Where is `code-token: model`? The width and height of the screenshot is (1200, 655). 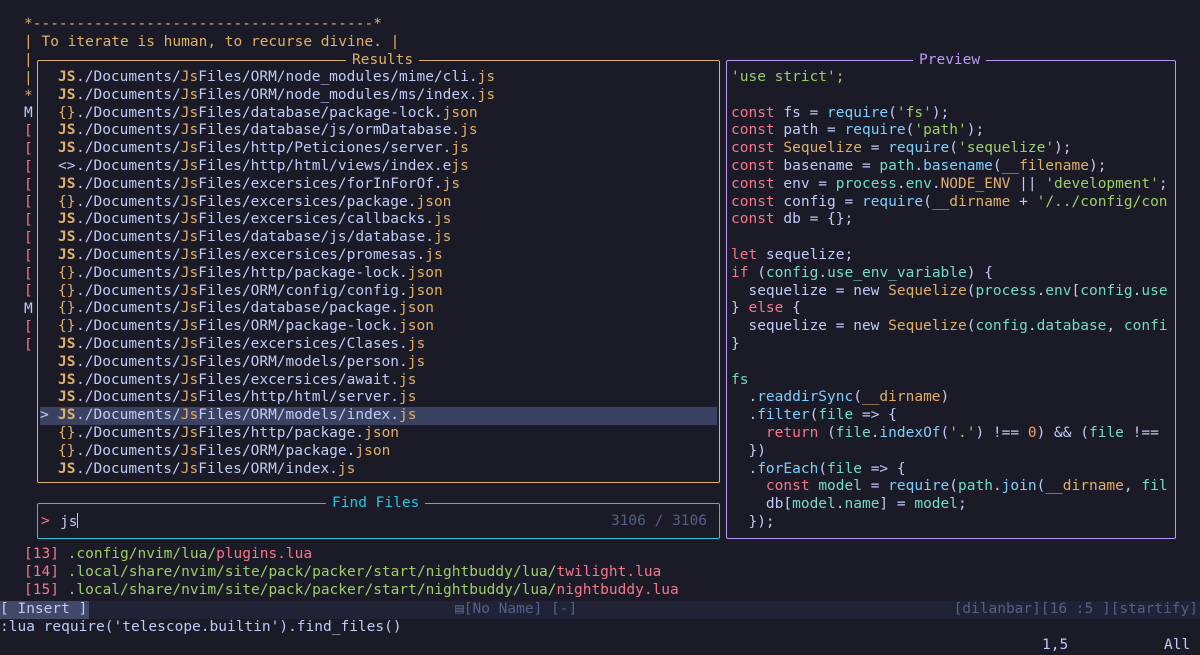
code-token: model is located at coordinates (840, 486).